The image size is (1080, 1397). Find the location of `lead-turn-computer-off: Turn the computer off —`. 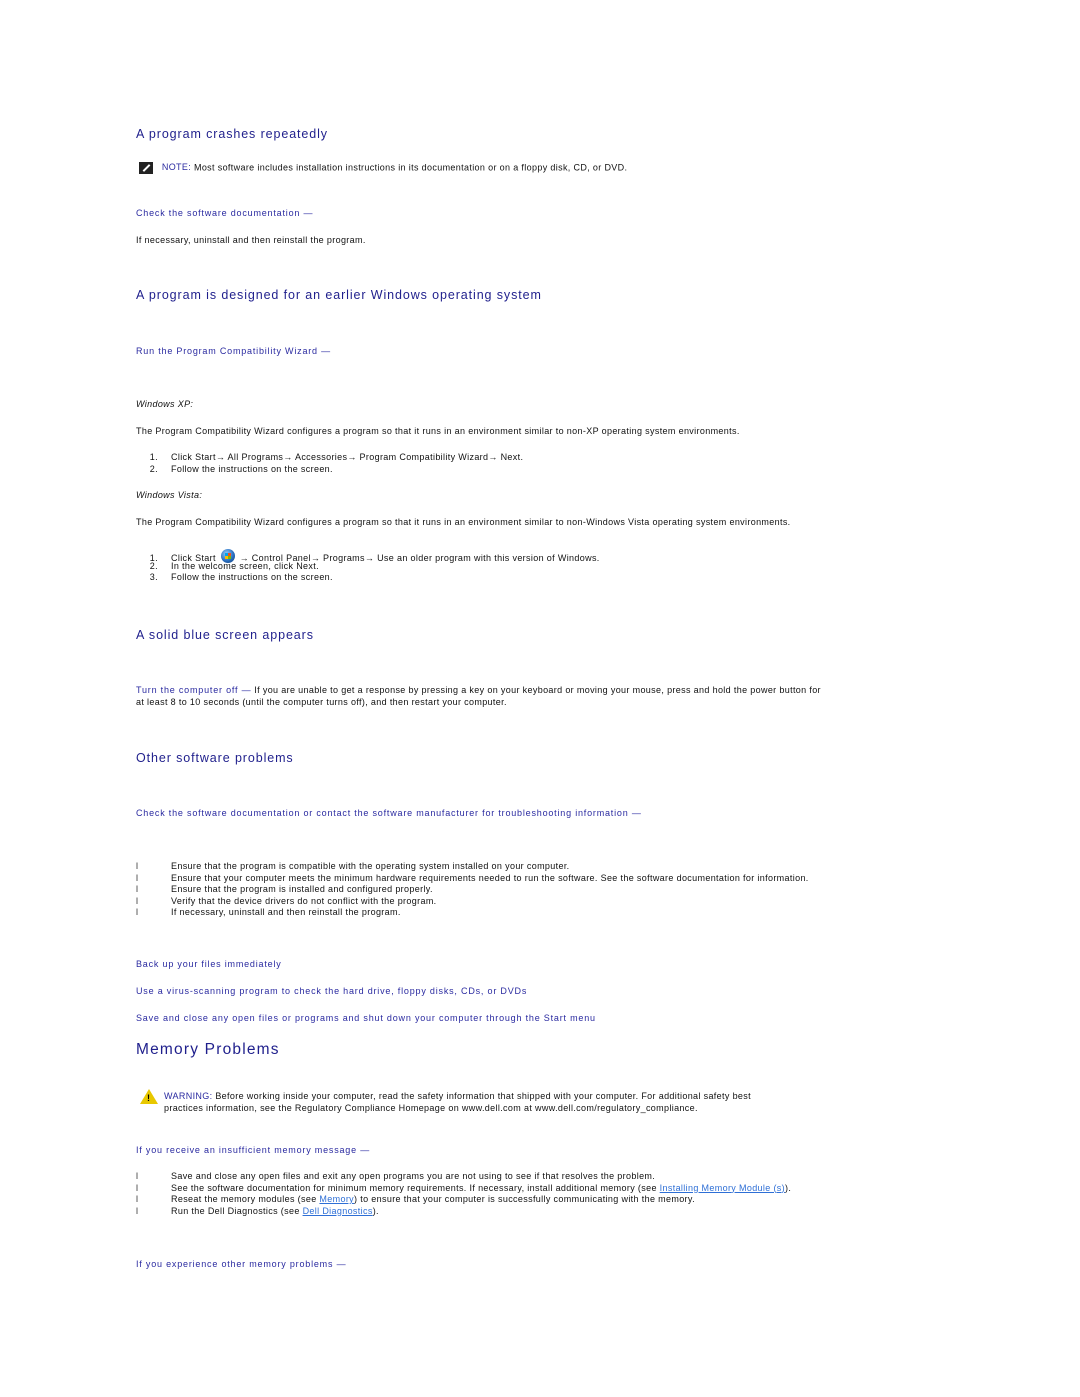

lead-turn-computer-off: Turn the computer off — is located at coordinates (194, 690).